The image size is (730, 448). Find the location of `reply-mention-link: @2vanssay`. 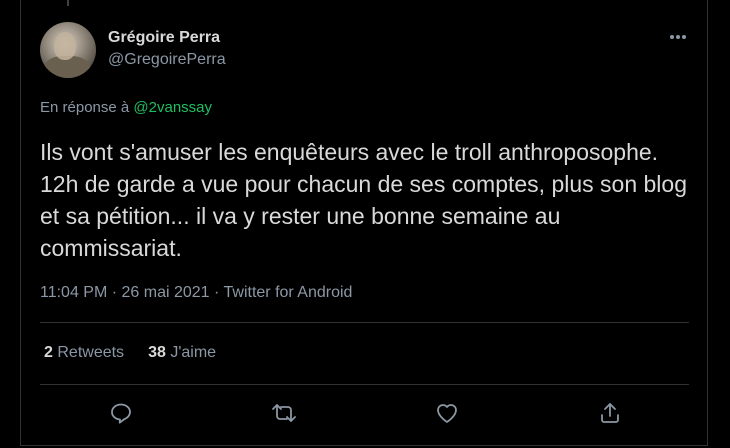

reply-mention-link: @2vanssay is located at coordinates (172, 107).